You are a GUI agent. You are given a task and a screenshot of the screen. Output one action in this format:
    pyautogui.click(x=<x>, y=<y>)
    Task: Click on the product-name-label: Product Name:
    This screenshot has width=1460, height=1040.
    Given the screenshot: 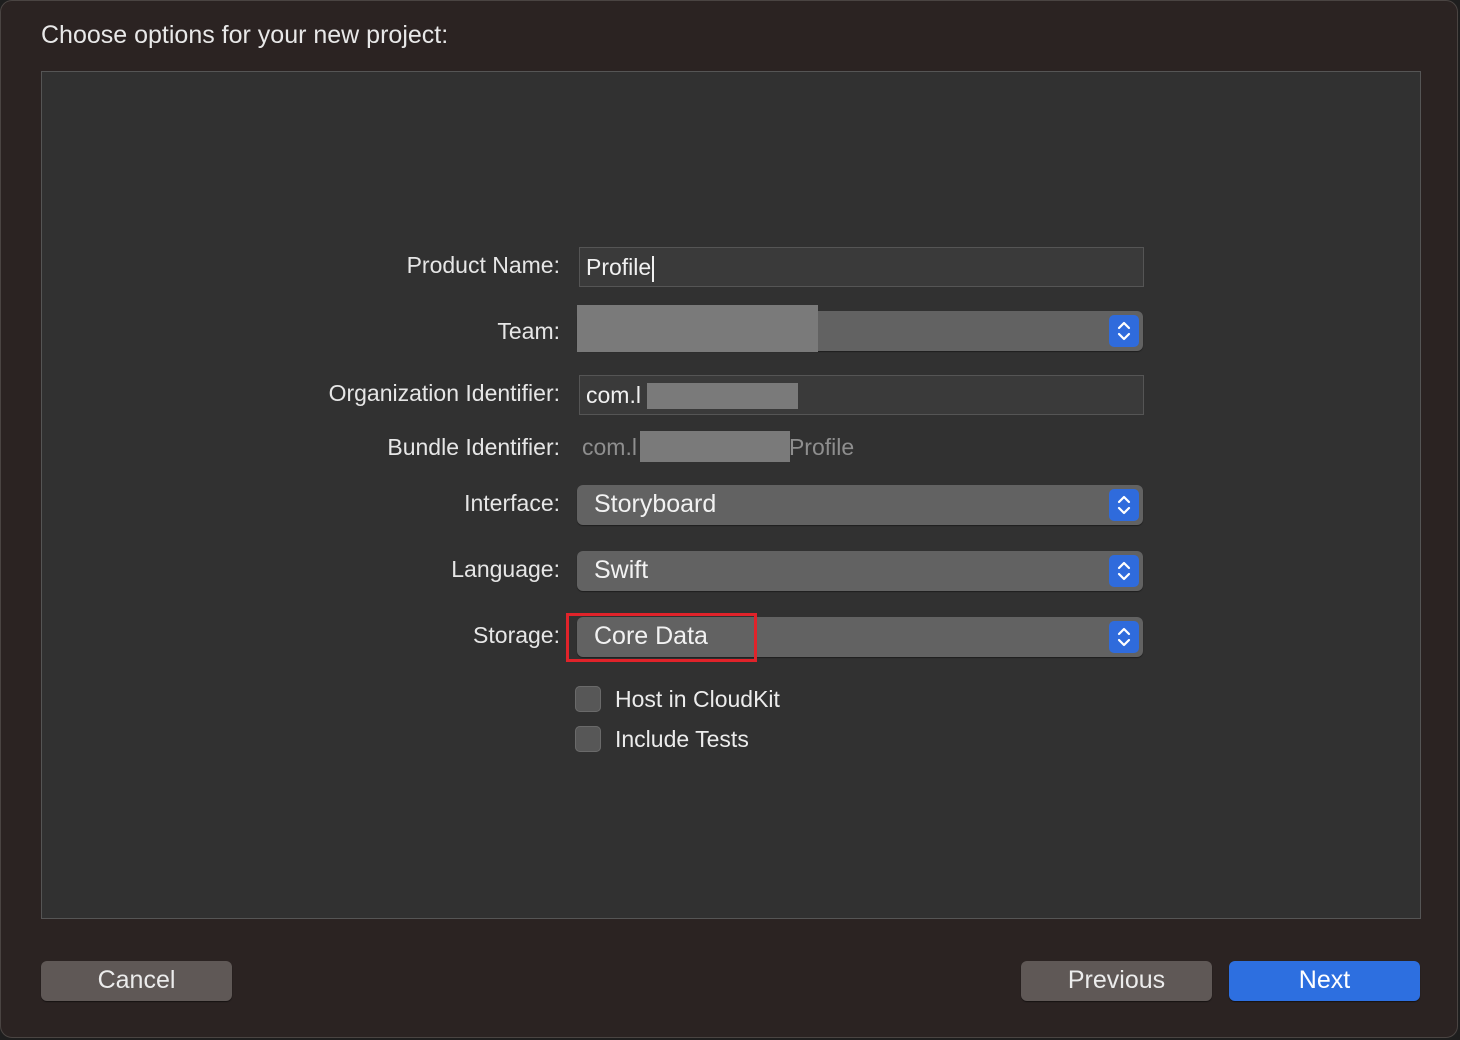 What is the action you would take?
    pyautogui.click(x=483, y=265)
    